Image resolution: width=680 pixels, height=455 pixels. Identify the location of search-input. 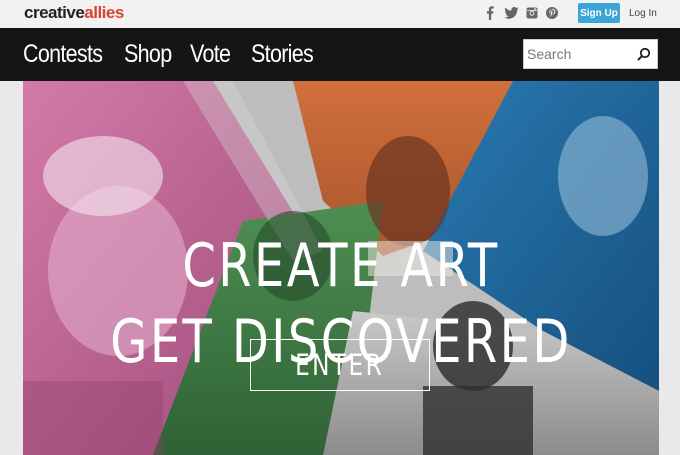
(577, 54).